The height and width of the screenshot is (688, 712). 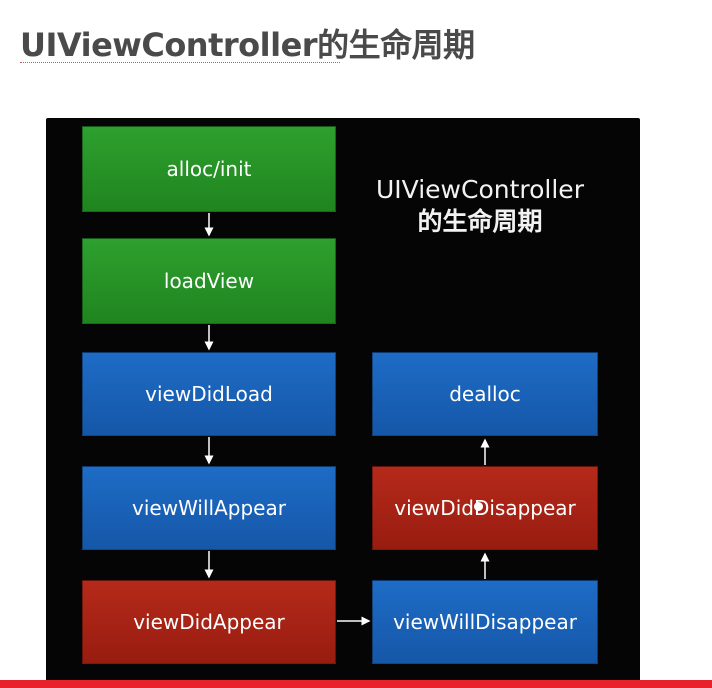 I want to click on bottom-accent-bar, so click(x=356, y=684).